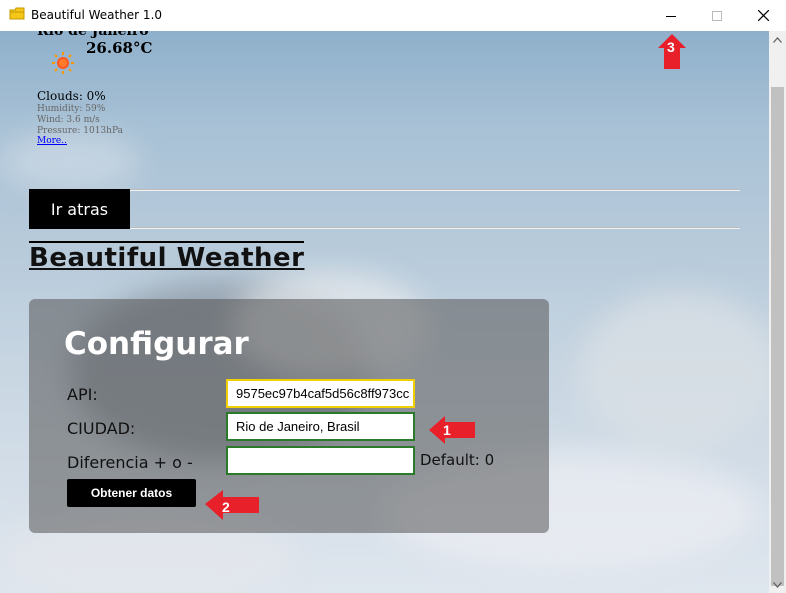 The image size is (786, 593). Describe the element at coordinates (320, 426) in the screenshot. I see `city-input: Rio de Janeiro, Brasil` at that location.